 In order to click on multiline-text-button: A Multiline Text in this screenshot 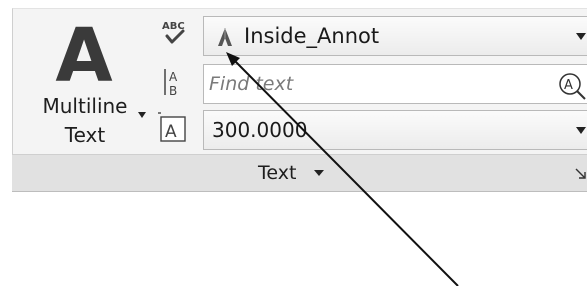, I will do `click(88, 82)`.